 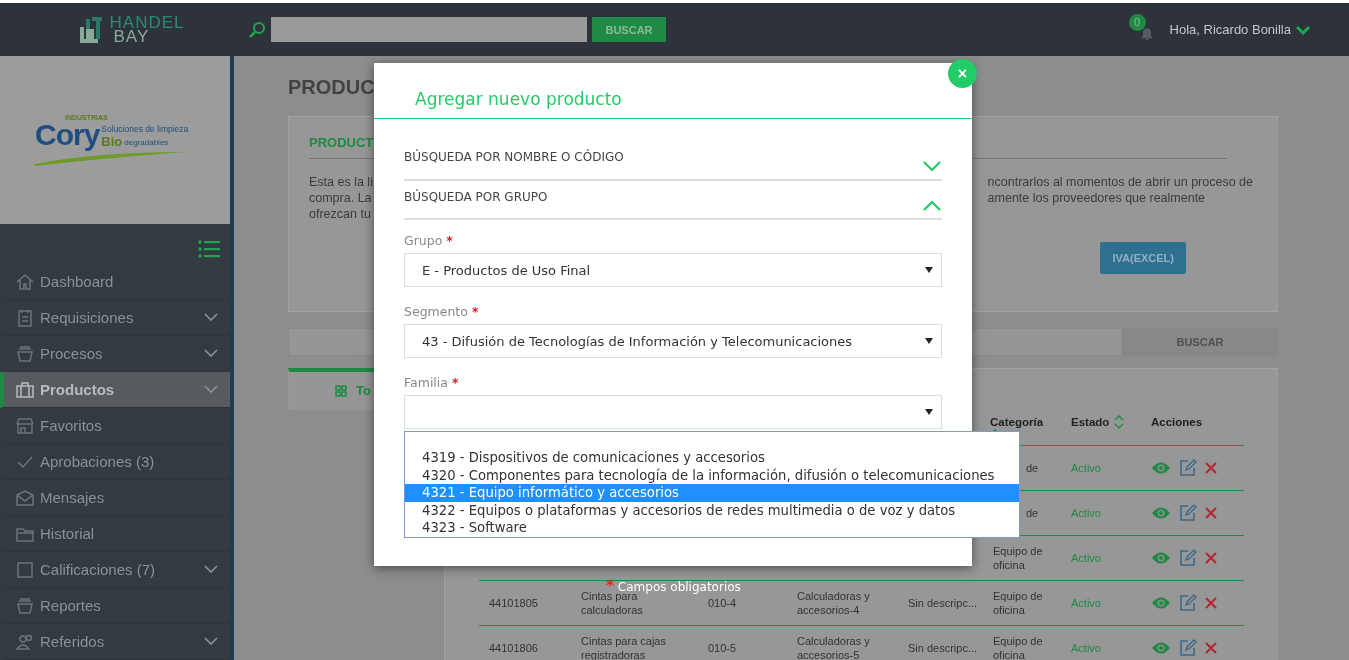 What do you see at coordinates (673, 163) in the screenshot?
I see `accordion-header: BÚSQUEDA POR NOMBRE O CÓDIGO` at bounding box center [673, 163].